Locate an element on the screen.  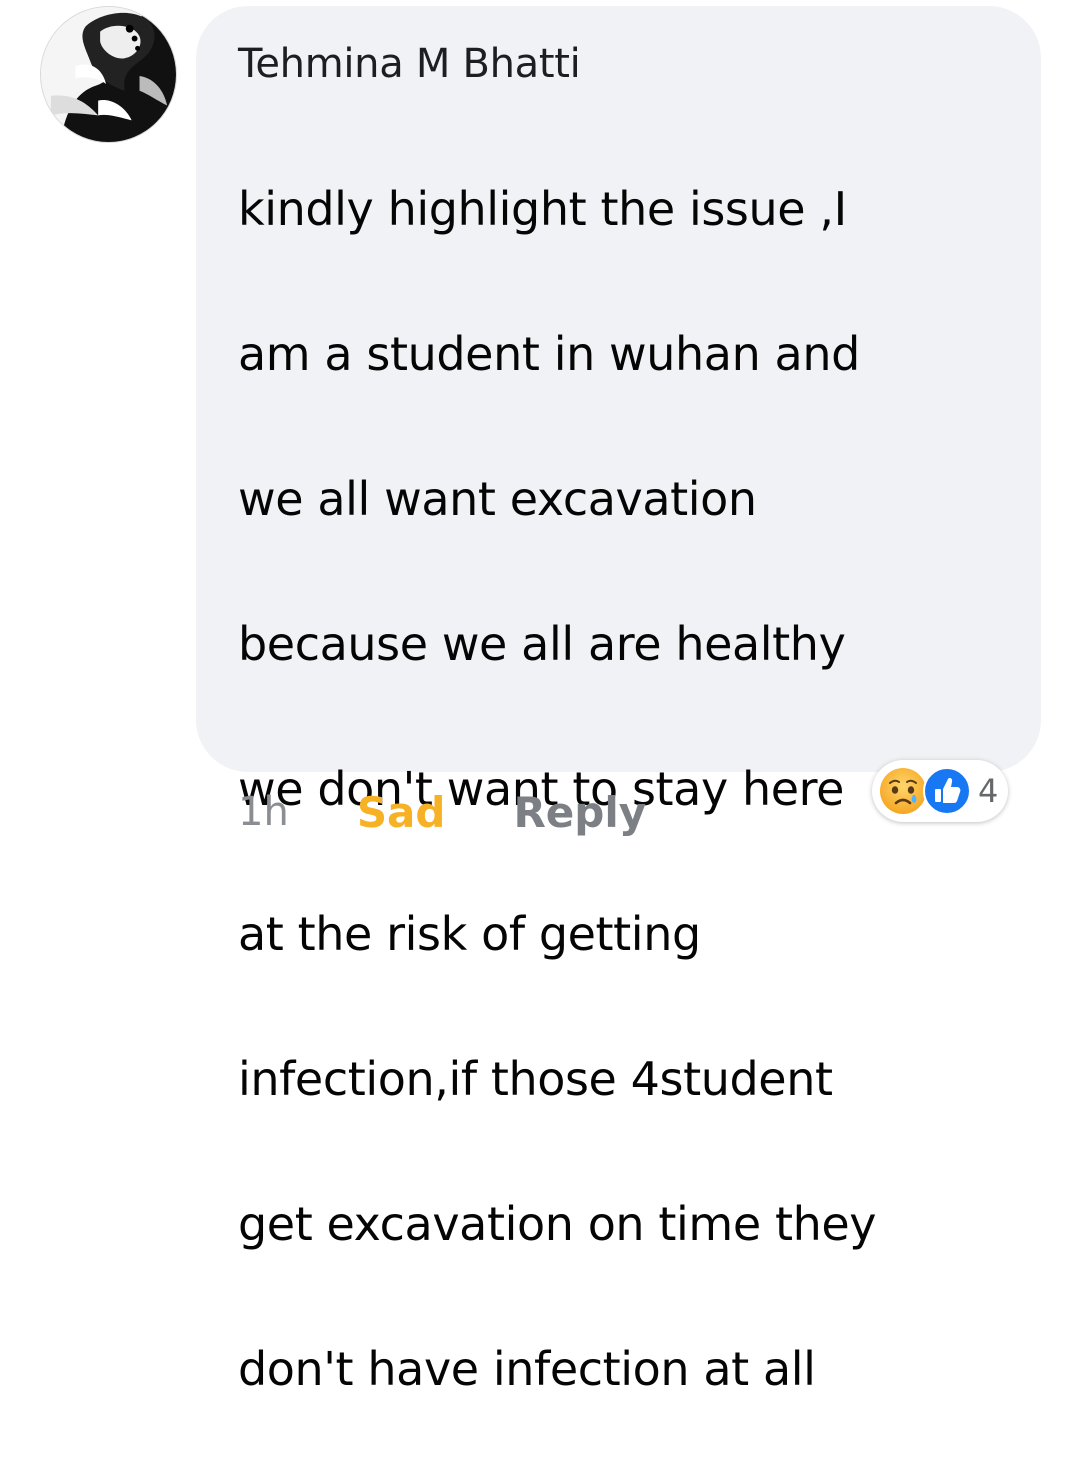
comment-line: we all want excavation is located at coordinates (497, 498).